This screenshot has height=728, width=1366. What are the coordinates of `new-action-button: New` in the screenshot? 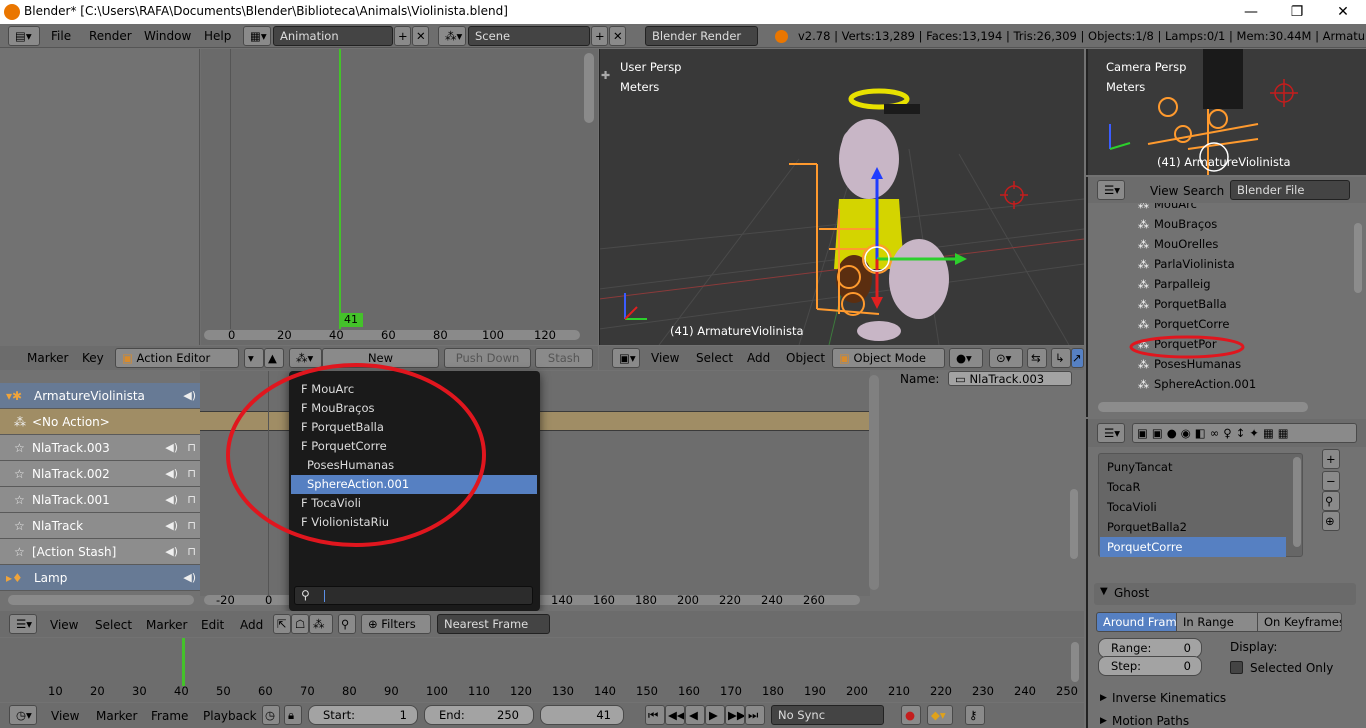 It's located at (380, 358).